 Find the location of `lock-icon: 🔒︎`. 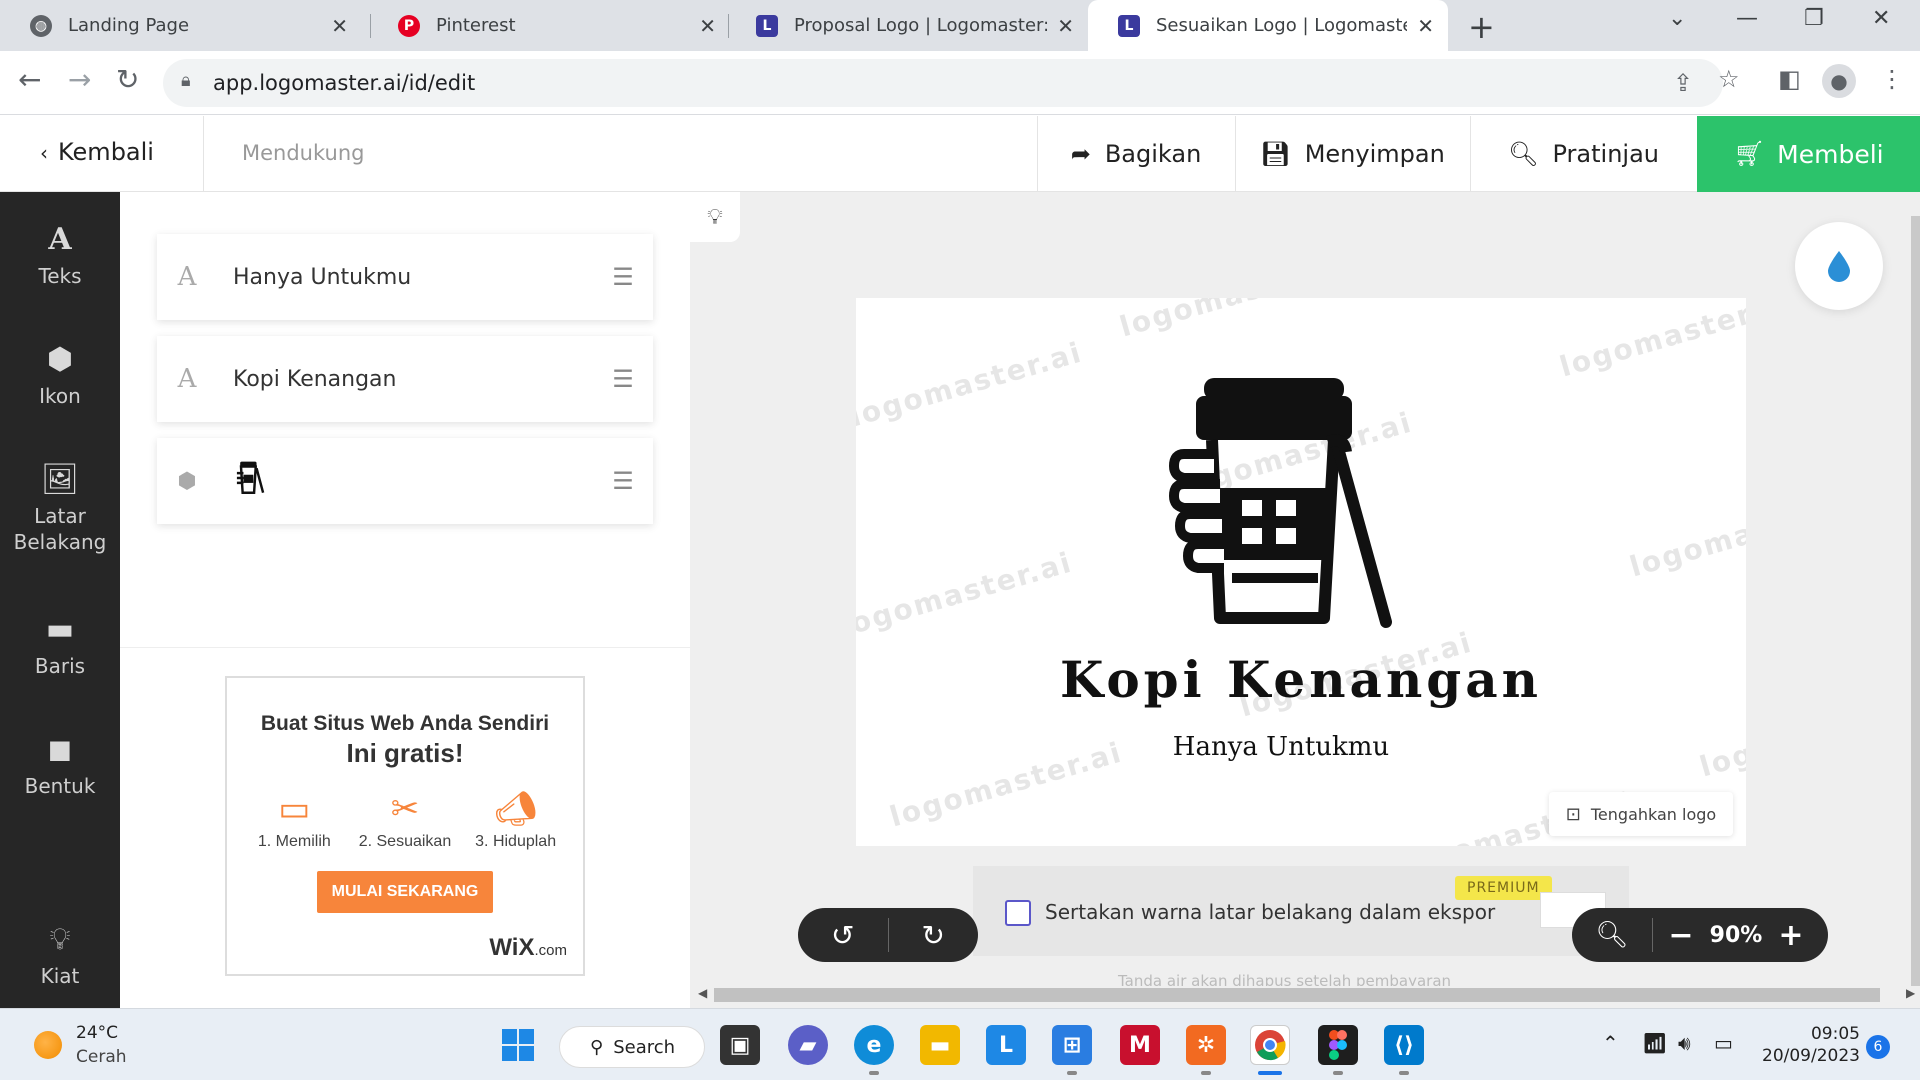

lock-icon: 🔒︎ is located at coordinates (186, 80).